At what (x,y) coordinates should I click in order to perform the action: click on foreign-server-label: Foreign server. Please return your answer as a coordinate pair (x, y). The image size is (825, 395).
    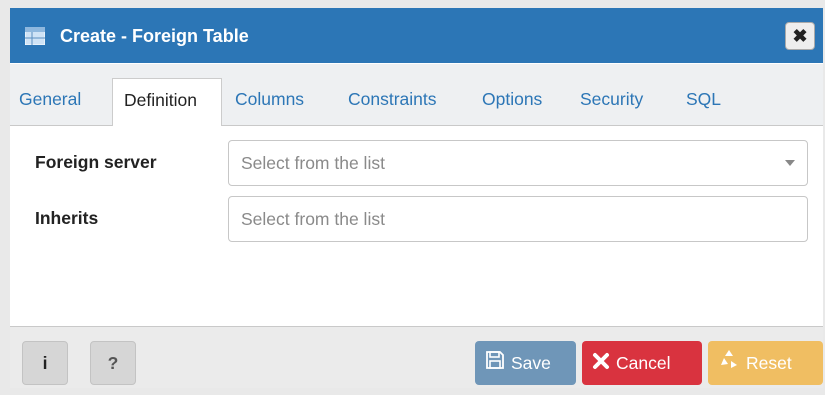
    Looking at the image, I should click on (96, 162).